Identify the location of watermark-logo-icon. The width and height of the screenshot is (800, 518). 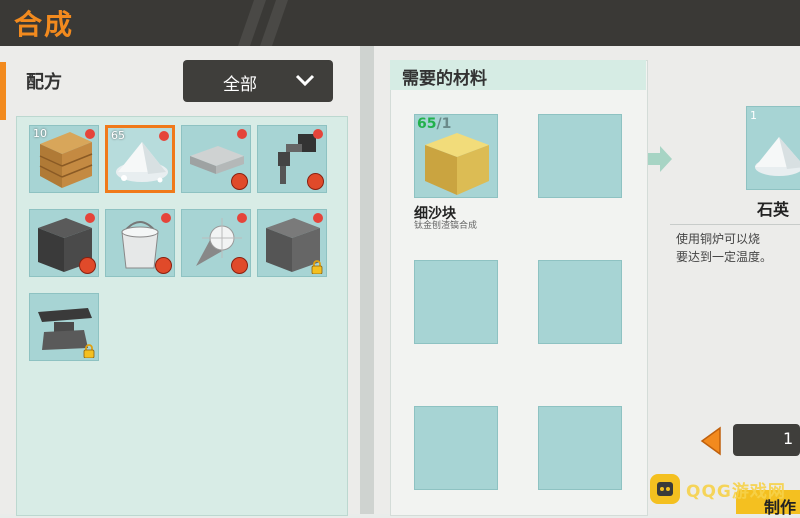
(665, 489).